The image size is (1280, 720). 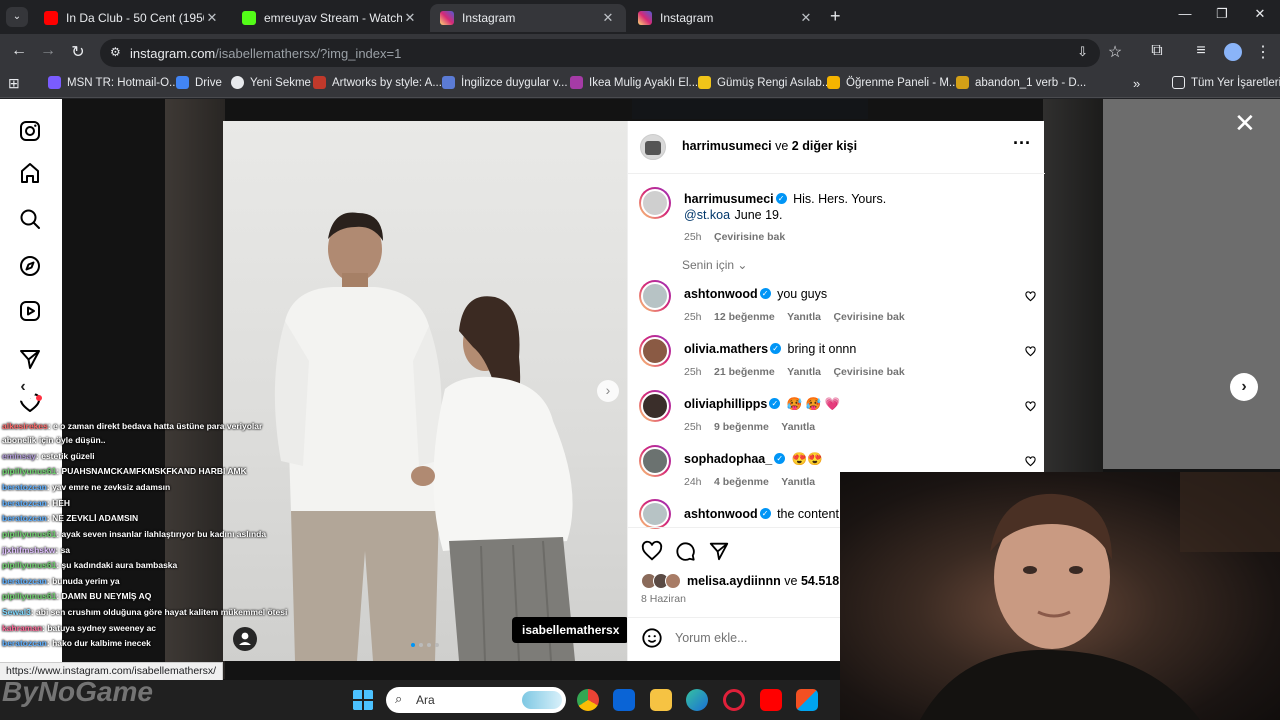 I want to click on windows-start-icon, so click(x=363, y=700).